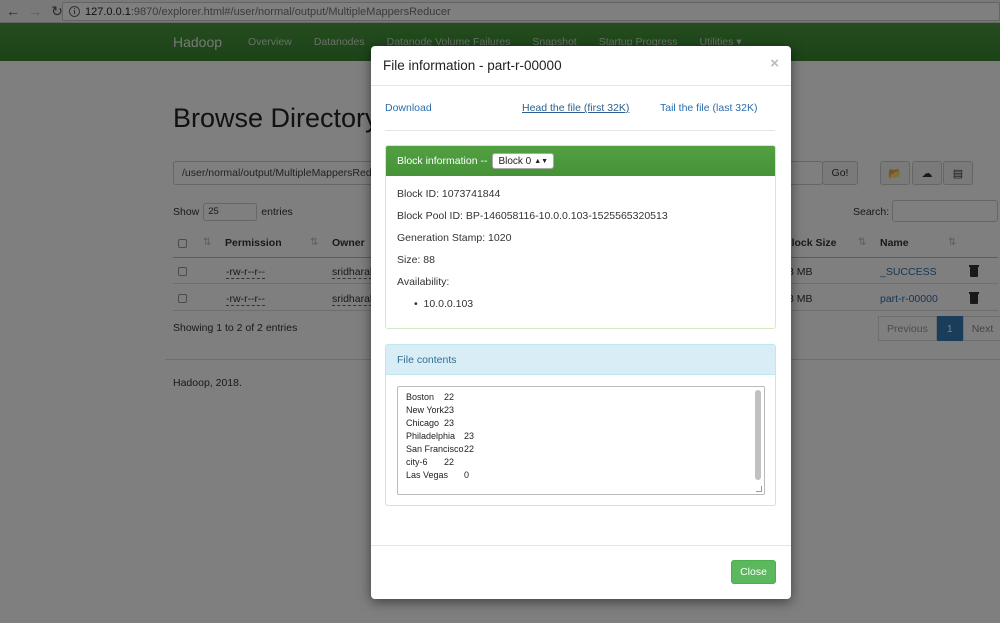 The image size is (1000, 623). Describe the element at coordinates (753, 572) in the screenshot. I see `close-button: Close` at that location.